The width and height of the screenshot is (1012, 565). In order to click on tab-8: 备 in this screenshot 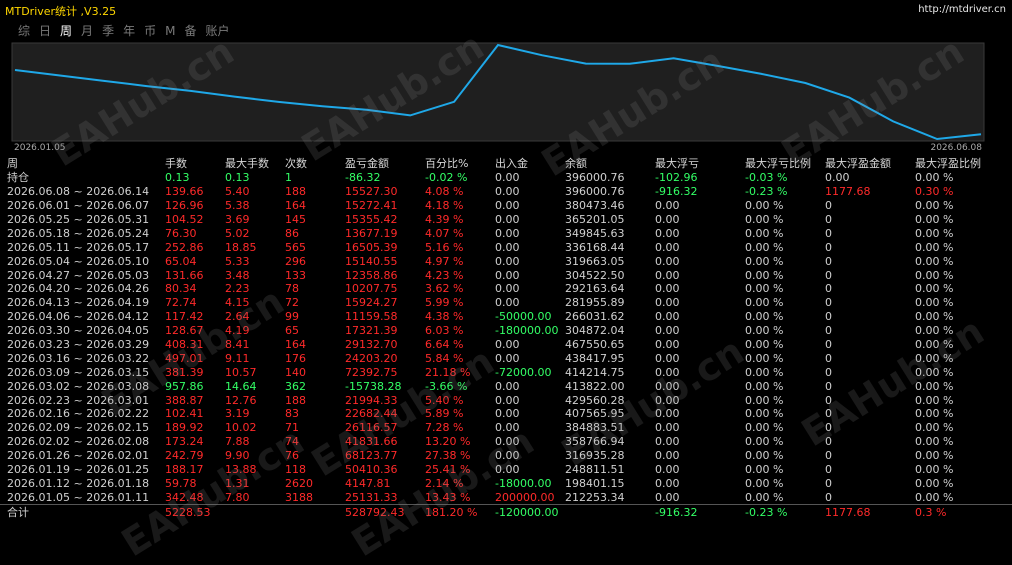, I will do `click(190, 31)`.